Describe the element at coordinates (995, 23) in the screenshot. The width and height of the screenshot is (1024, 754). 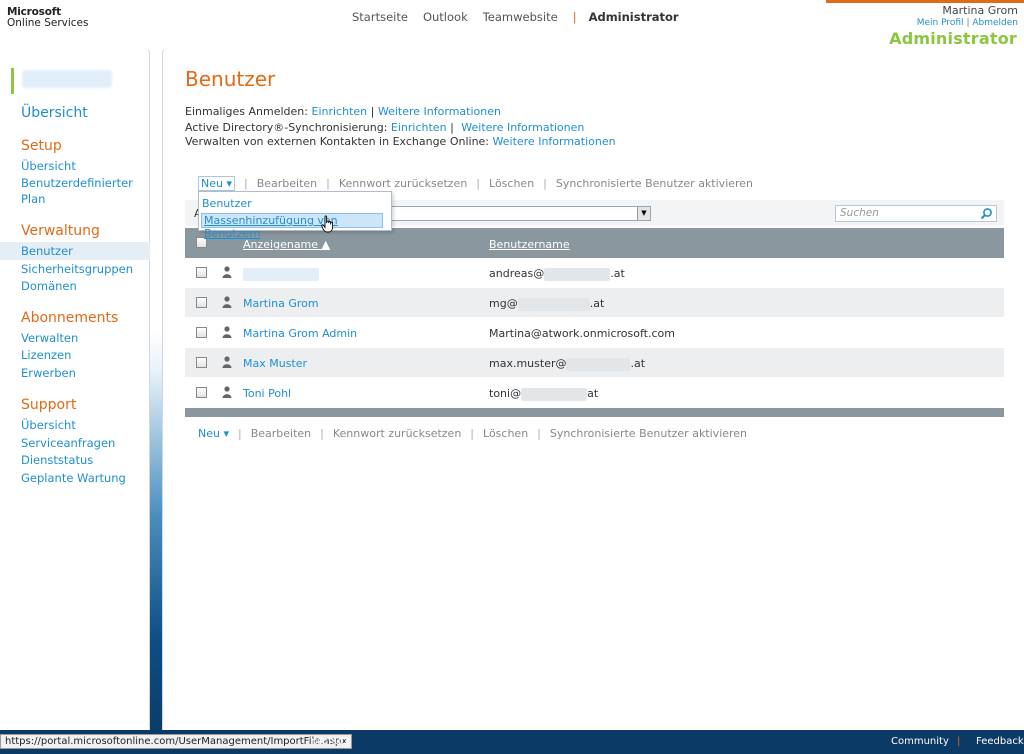
I see `sign-out-link: Abmelden` at that location.